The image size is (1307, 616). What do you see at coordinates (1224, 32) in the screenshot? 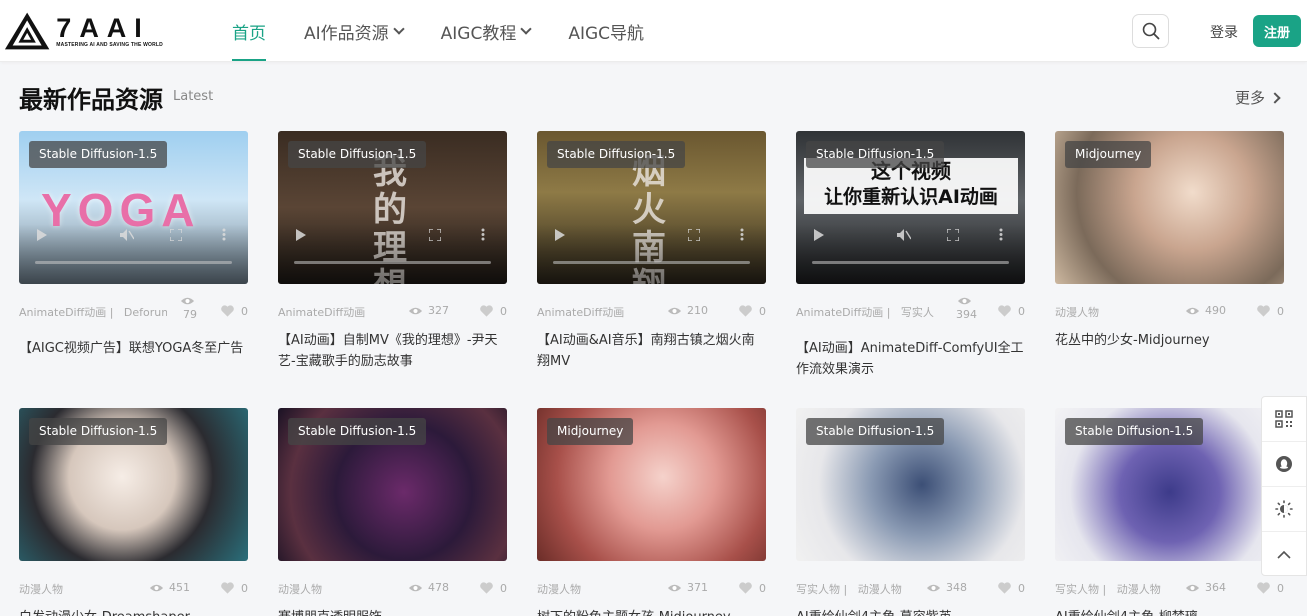
I see `login-link: 登录` at bounding box center [1224, 32].